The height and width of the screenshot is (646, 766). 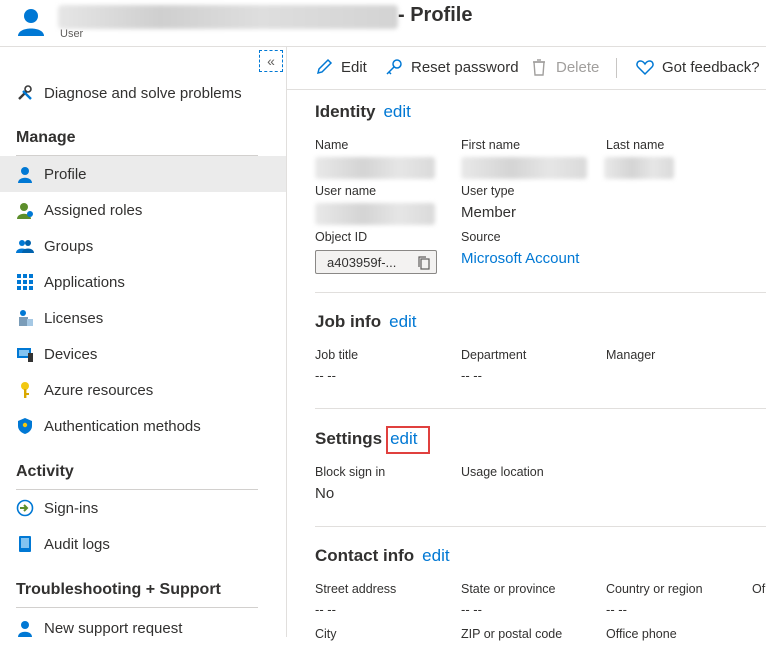 I want to click on identity-edit-link: edit, so click(x=396, y=111).